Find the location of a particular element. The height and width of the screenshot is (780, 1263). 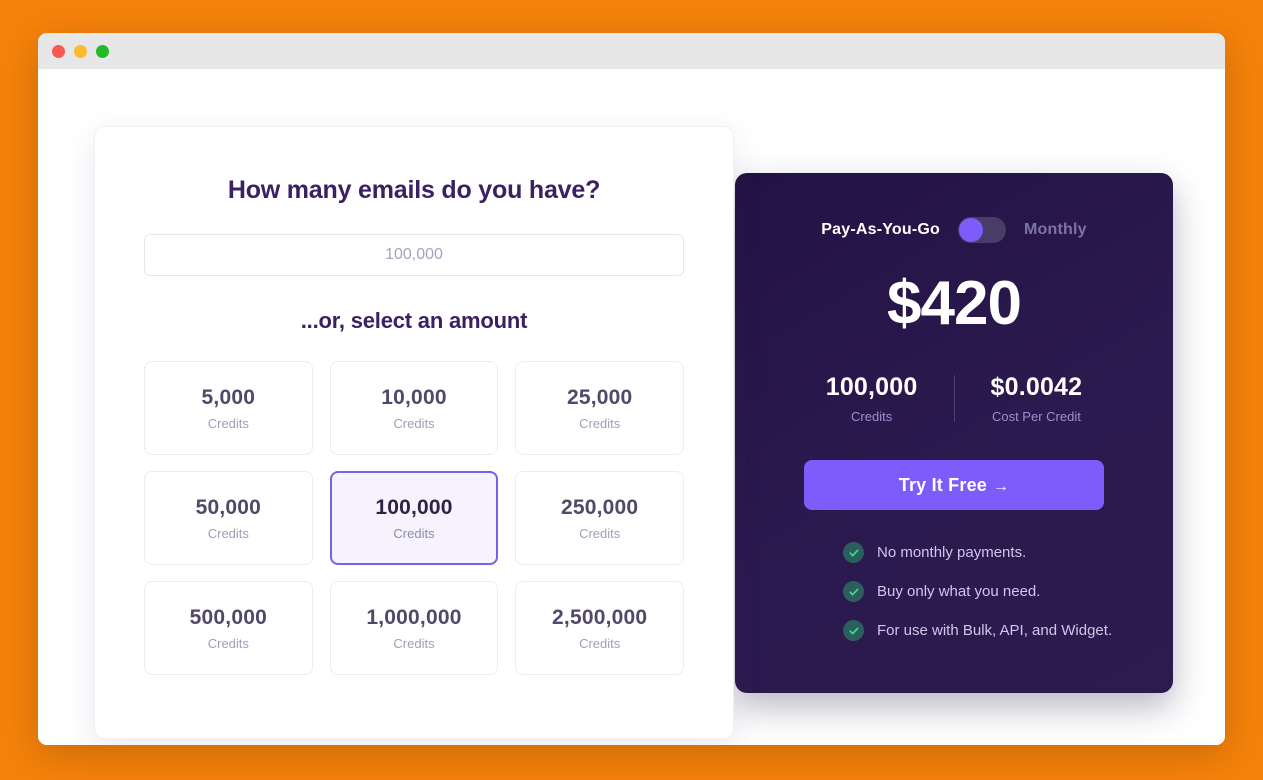

credit-option-250000: 250,000 Credits is located at coordinates (599, 518).